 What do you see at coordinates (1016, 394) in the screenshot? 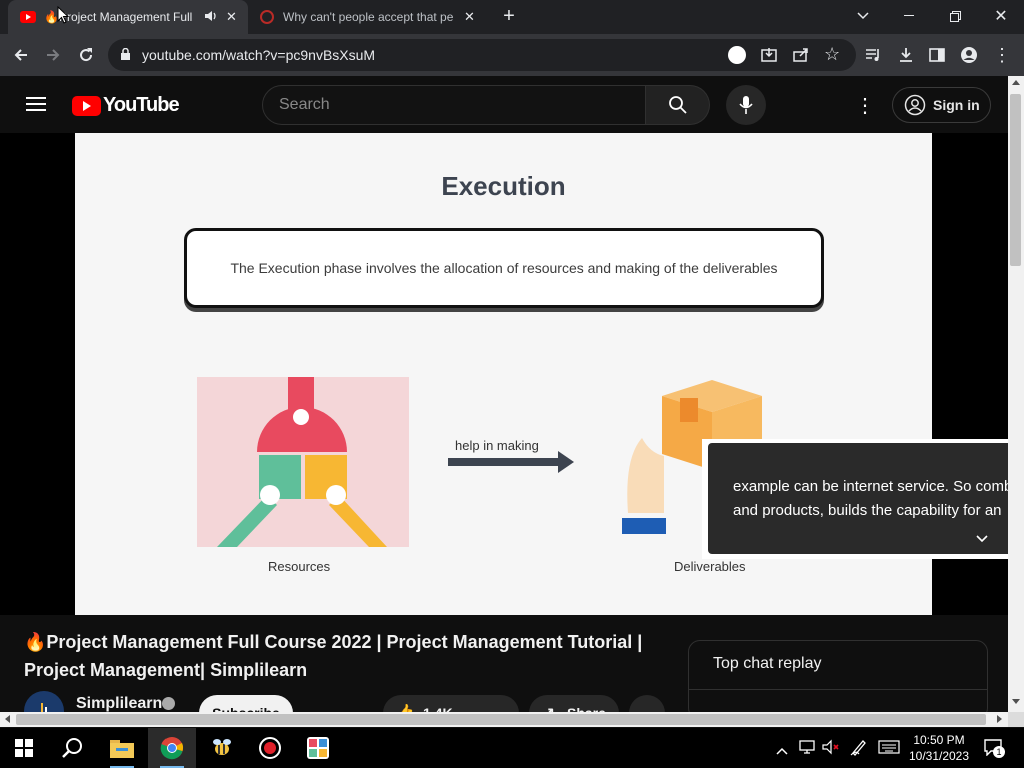
I see `vertical-scrollbar` at bounding box center [1016, 394].